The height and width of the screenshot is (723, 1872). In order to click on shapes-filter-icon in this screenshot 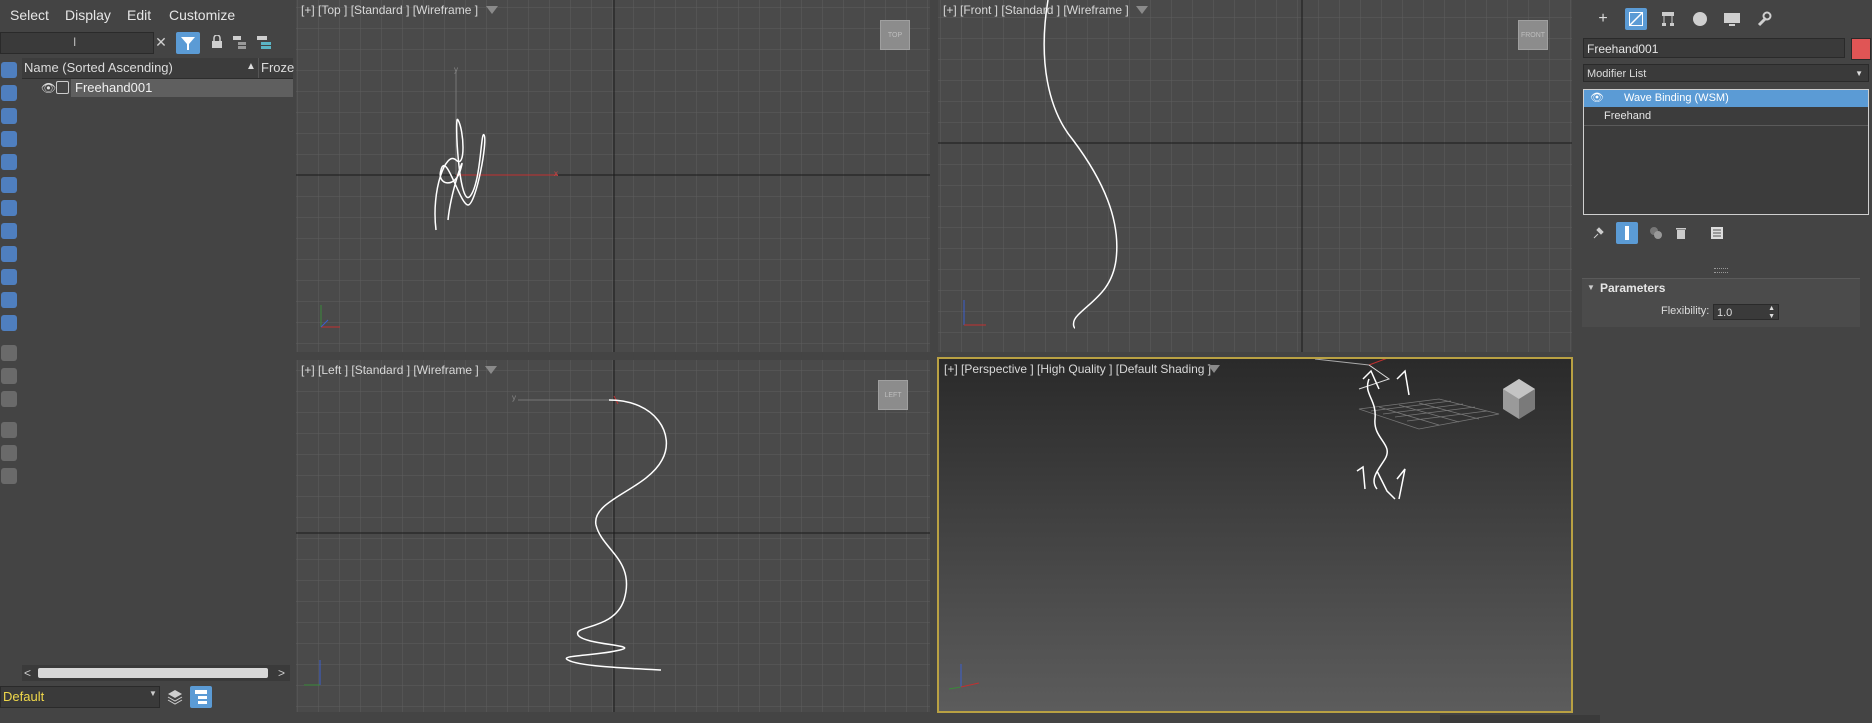, I will do `click(9, 93)`.